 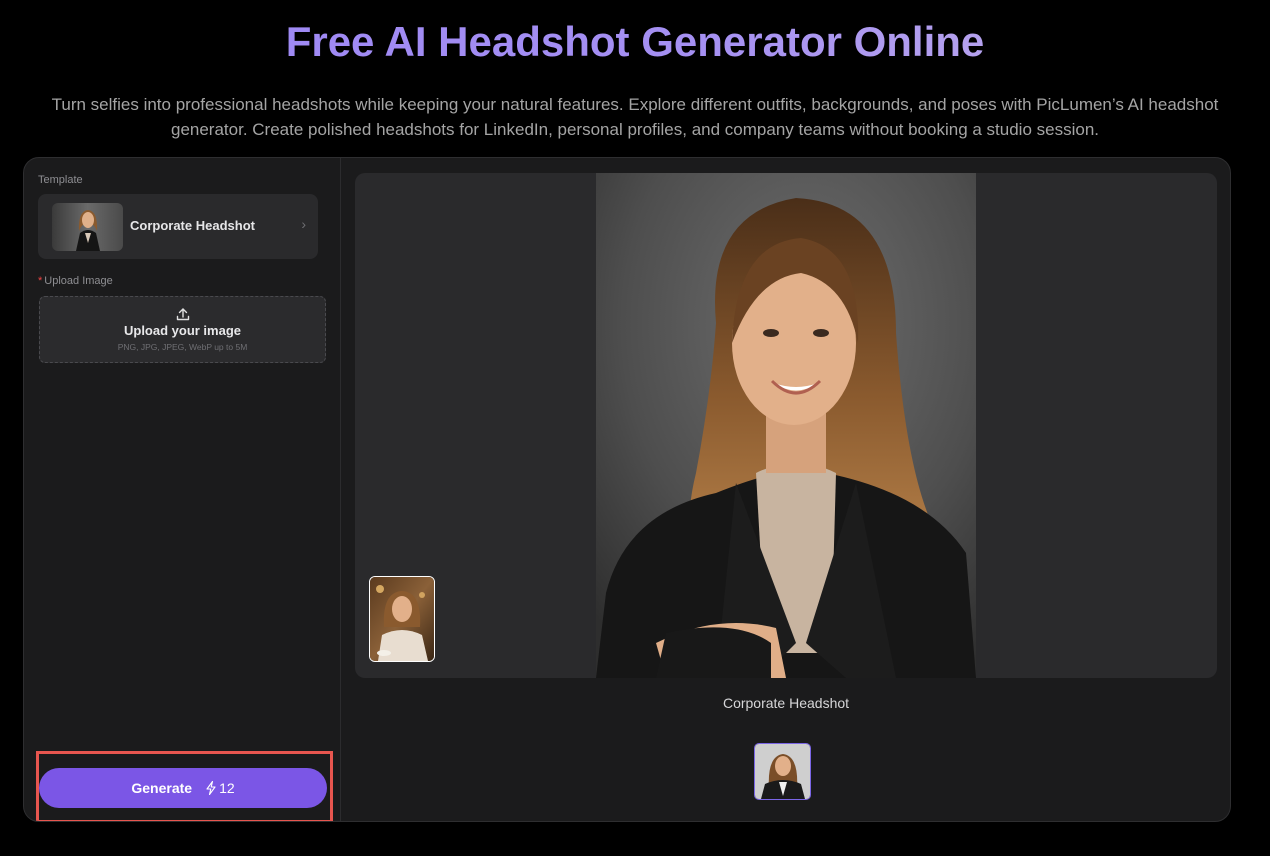 What do you see at coordinates (402, 619) in the screenshot?
I see `input-photo-thumbnail` at bounding box center [402, 619].